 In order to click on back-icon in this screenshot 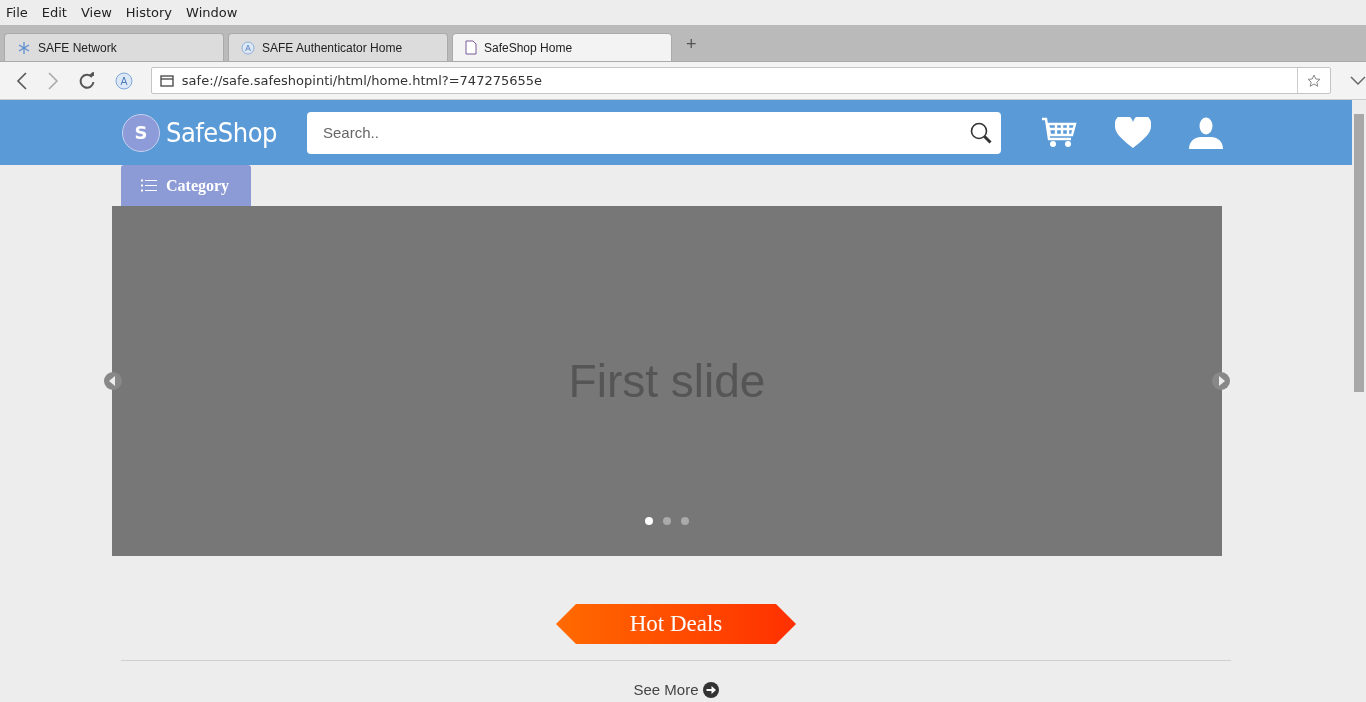, I will do `click(22, 80)`.